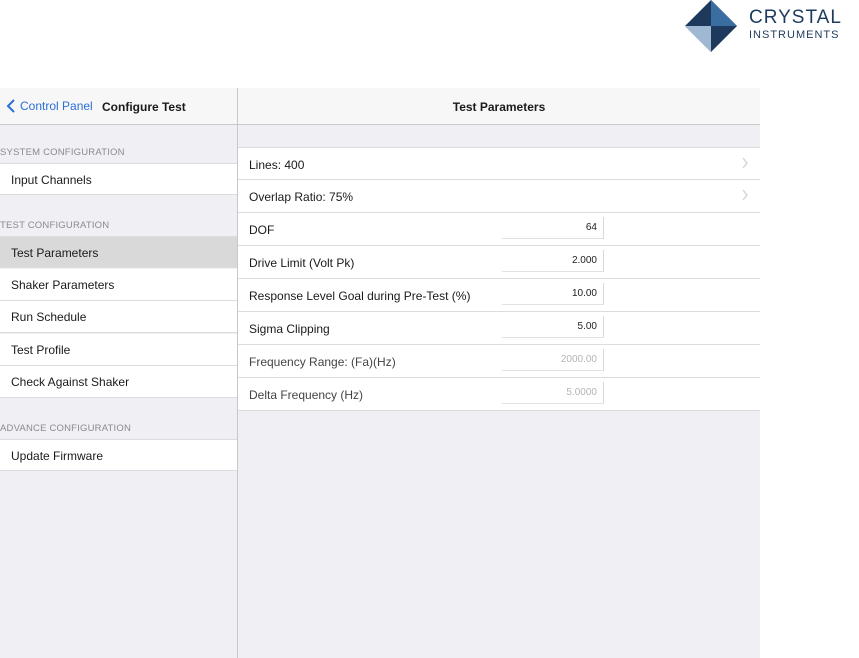  What do you see at coordinates (66, 428) in the screenshot?
I see `section-header-advance: ADVANCE CONFIGURATION` at bounding box center [66, 428].